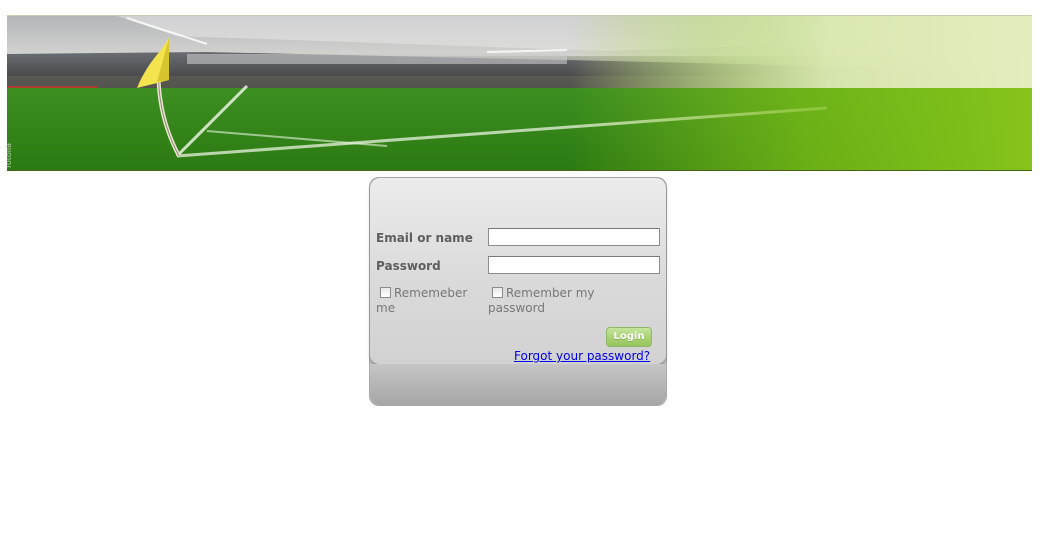  Describe the element at coordinates (574, 237) in the screenshot. I see `email-input` at that location.